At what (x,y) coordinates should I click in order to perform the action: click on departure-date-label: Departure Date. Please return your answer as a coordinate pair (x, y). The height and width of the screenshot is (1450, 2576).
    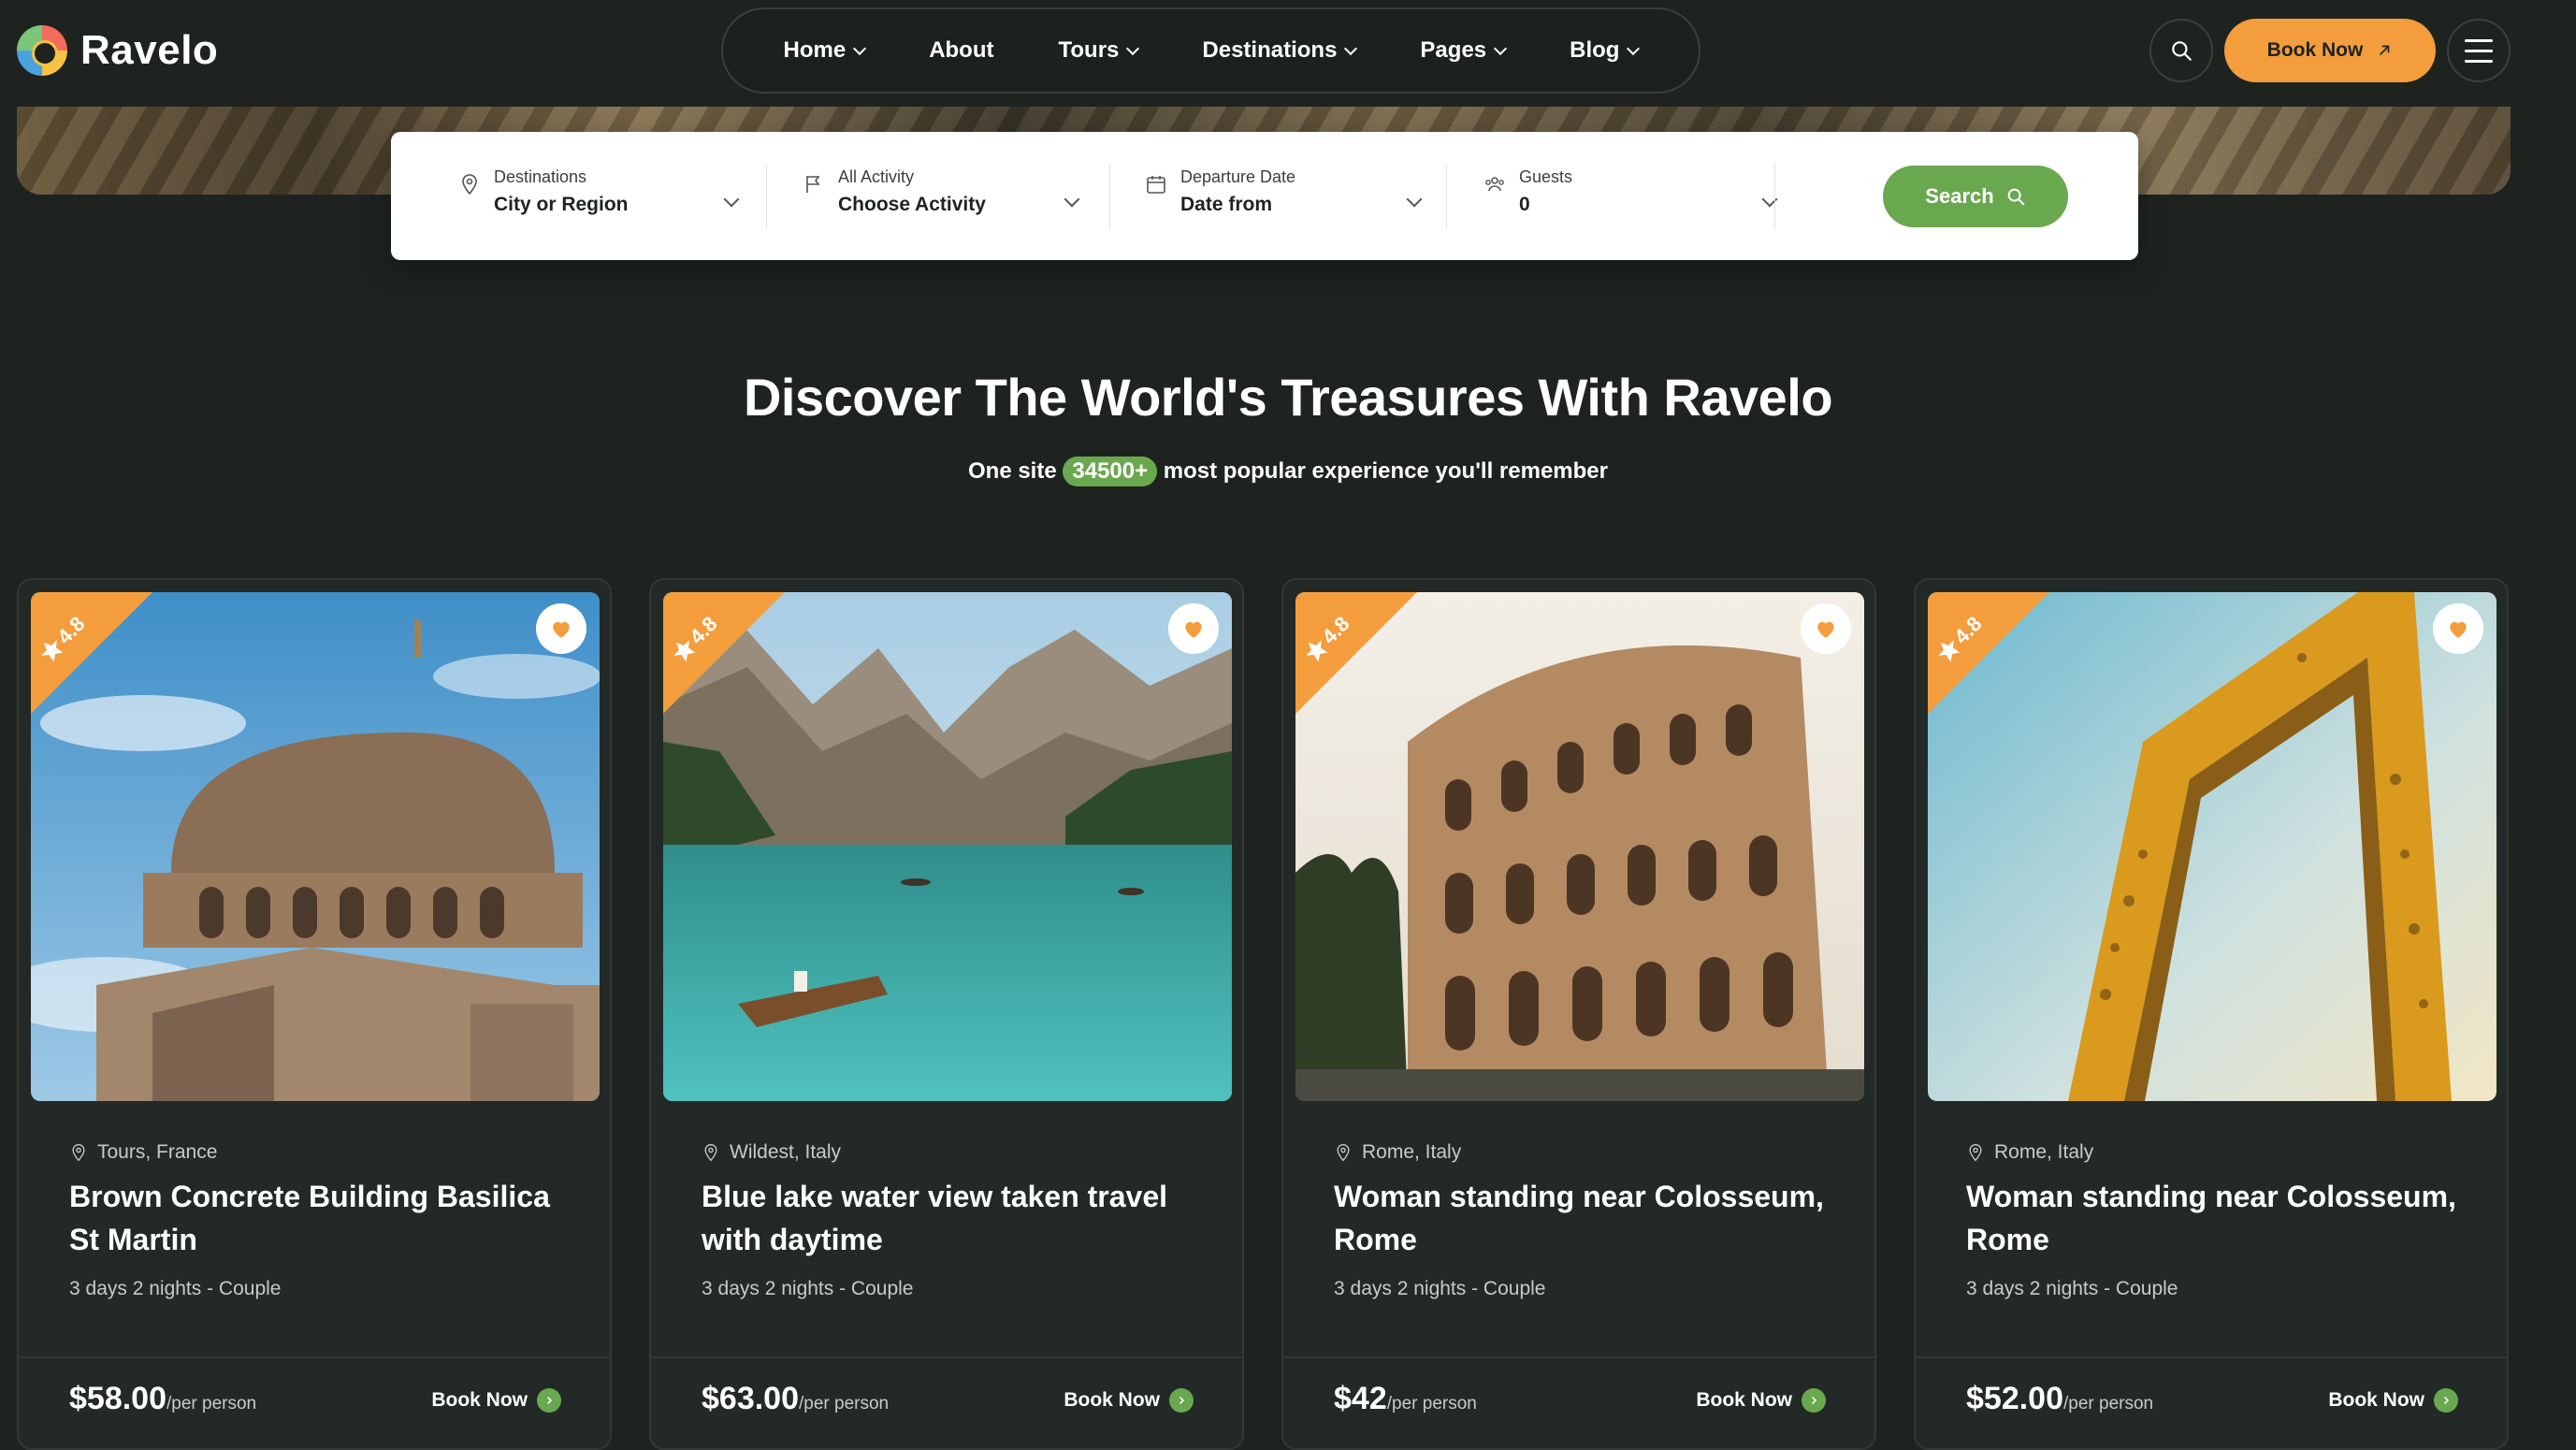
    Looking at the image, I should click on (1238, 176).